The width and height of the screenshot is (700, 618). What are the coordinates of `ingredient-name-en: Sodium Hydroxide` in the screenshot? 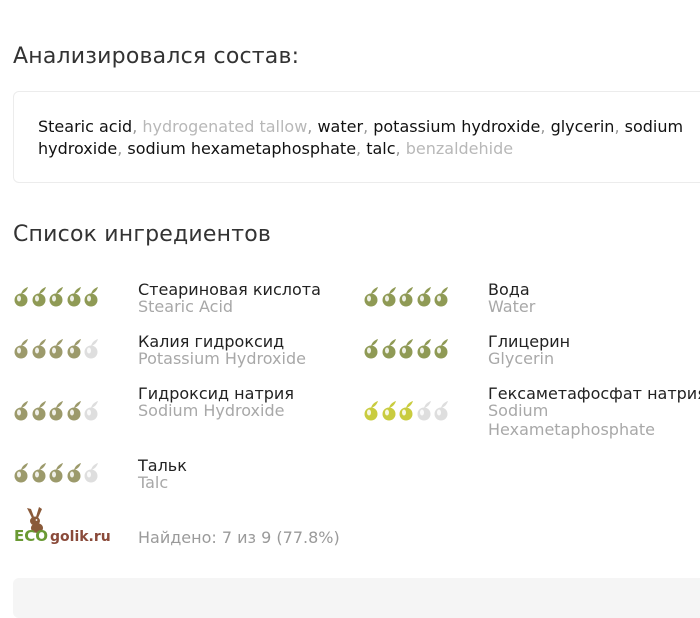 It's located at (211, 410).